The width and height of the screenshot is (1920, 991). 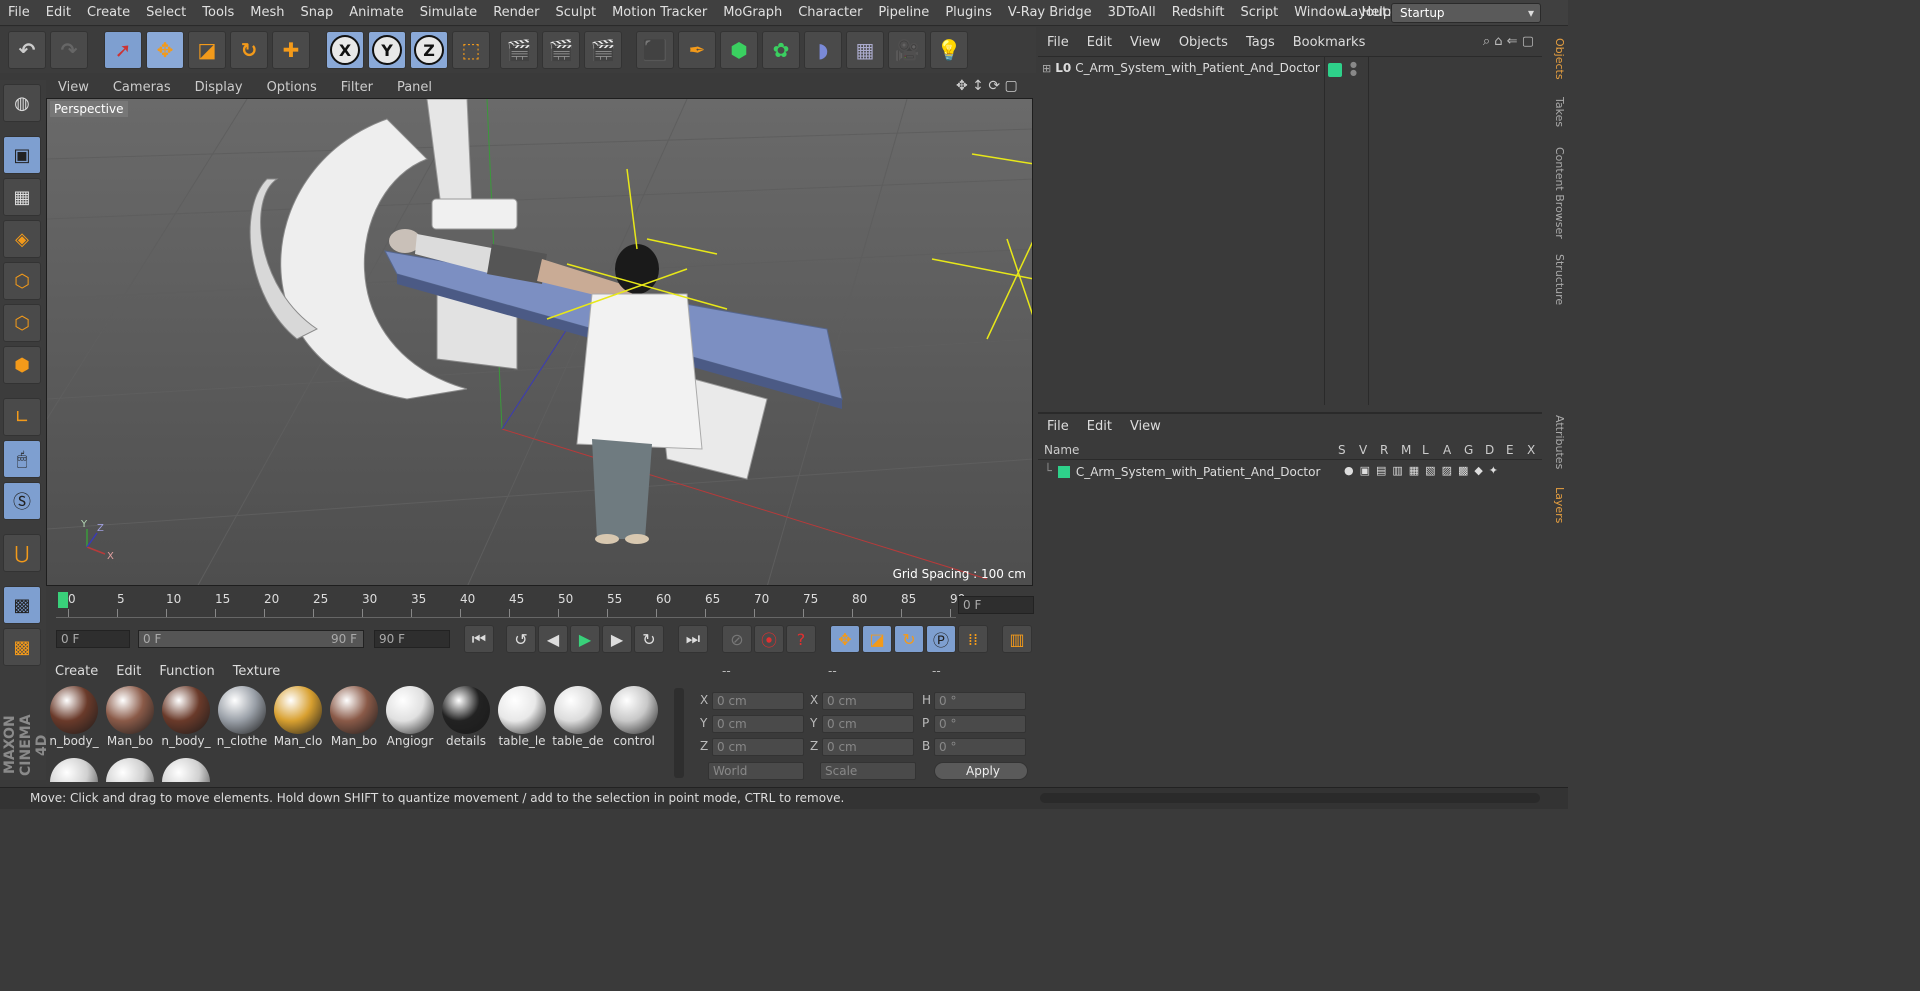 I want to click on texture-mode-button: ▦, so click(x=22, y=197).